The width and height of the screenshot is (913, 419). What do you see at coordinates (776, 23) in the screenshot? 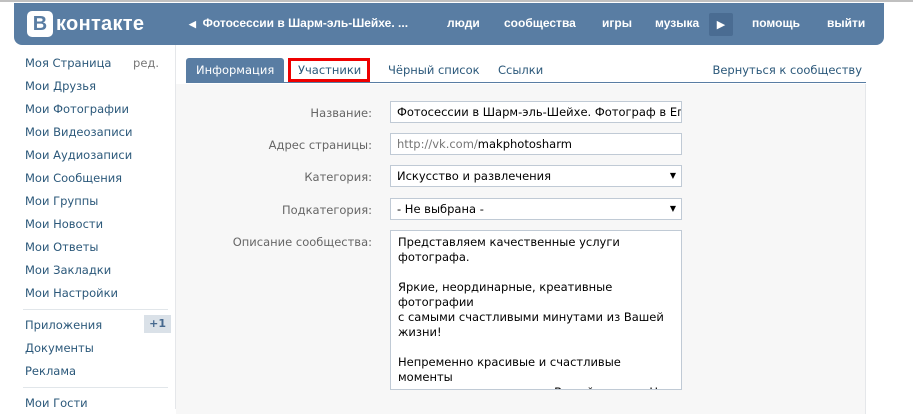
I see `nav-help: помощь` at bounding box center [776, 23].